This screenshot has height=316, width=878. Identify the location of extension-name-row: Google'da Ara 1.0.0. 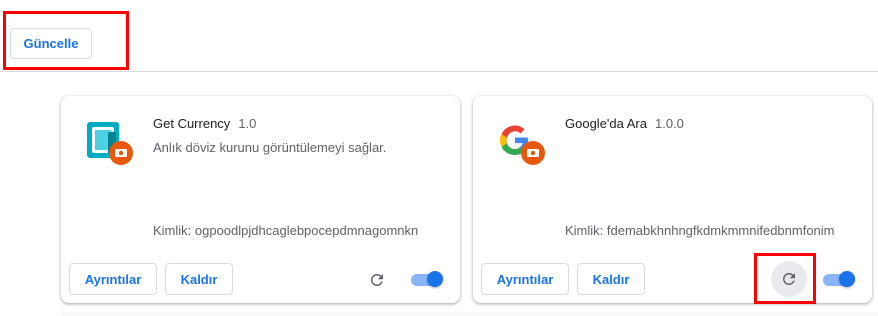
(624, 123).